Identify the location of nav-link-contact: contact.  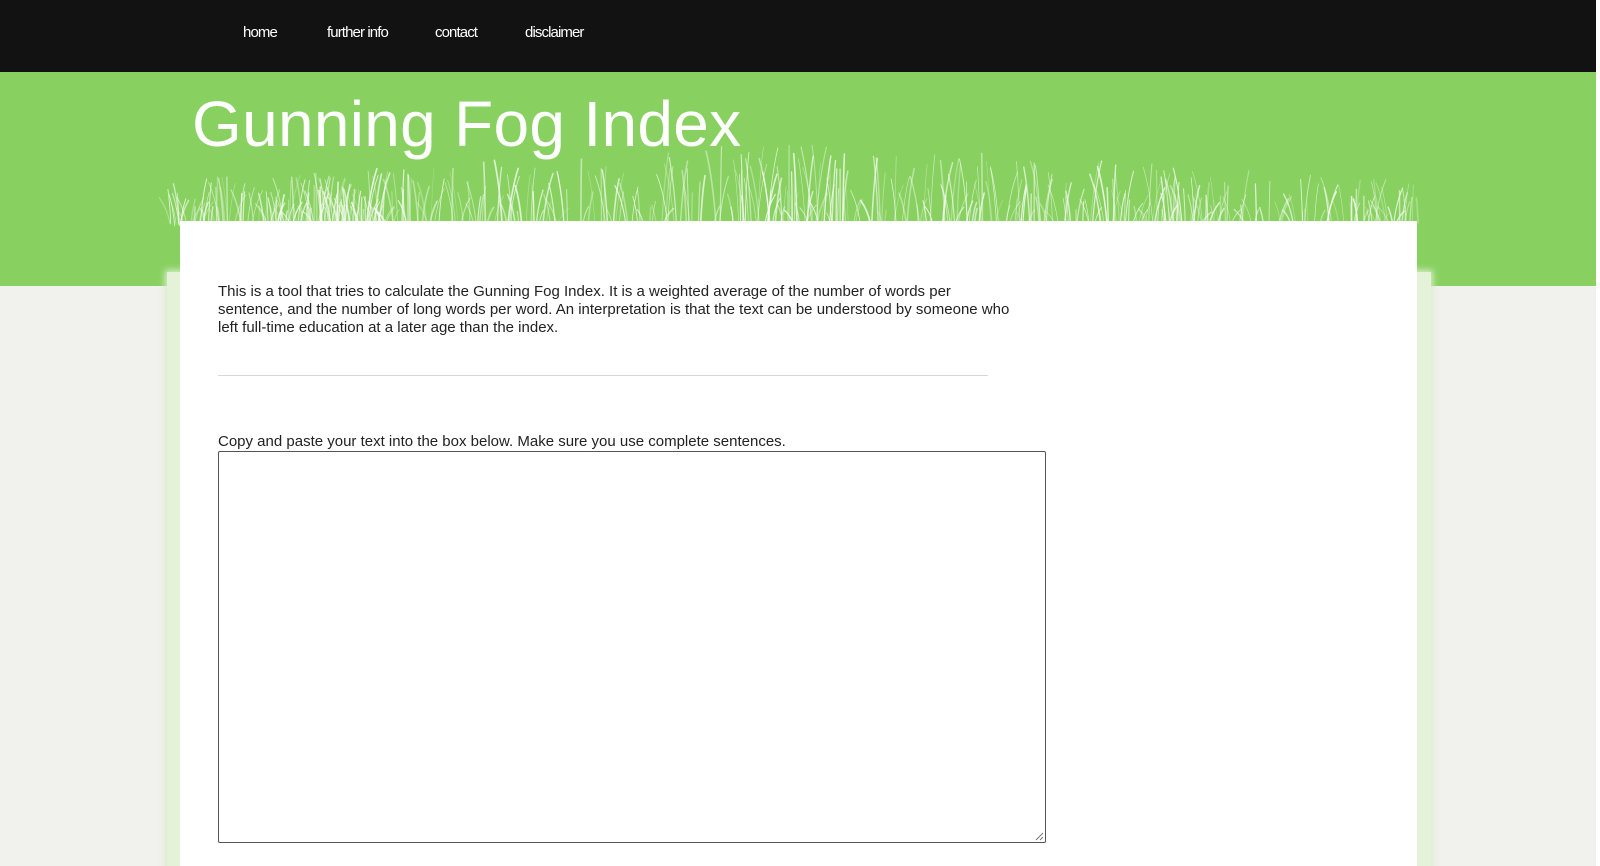
(456, 32).